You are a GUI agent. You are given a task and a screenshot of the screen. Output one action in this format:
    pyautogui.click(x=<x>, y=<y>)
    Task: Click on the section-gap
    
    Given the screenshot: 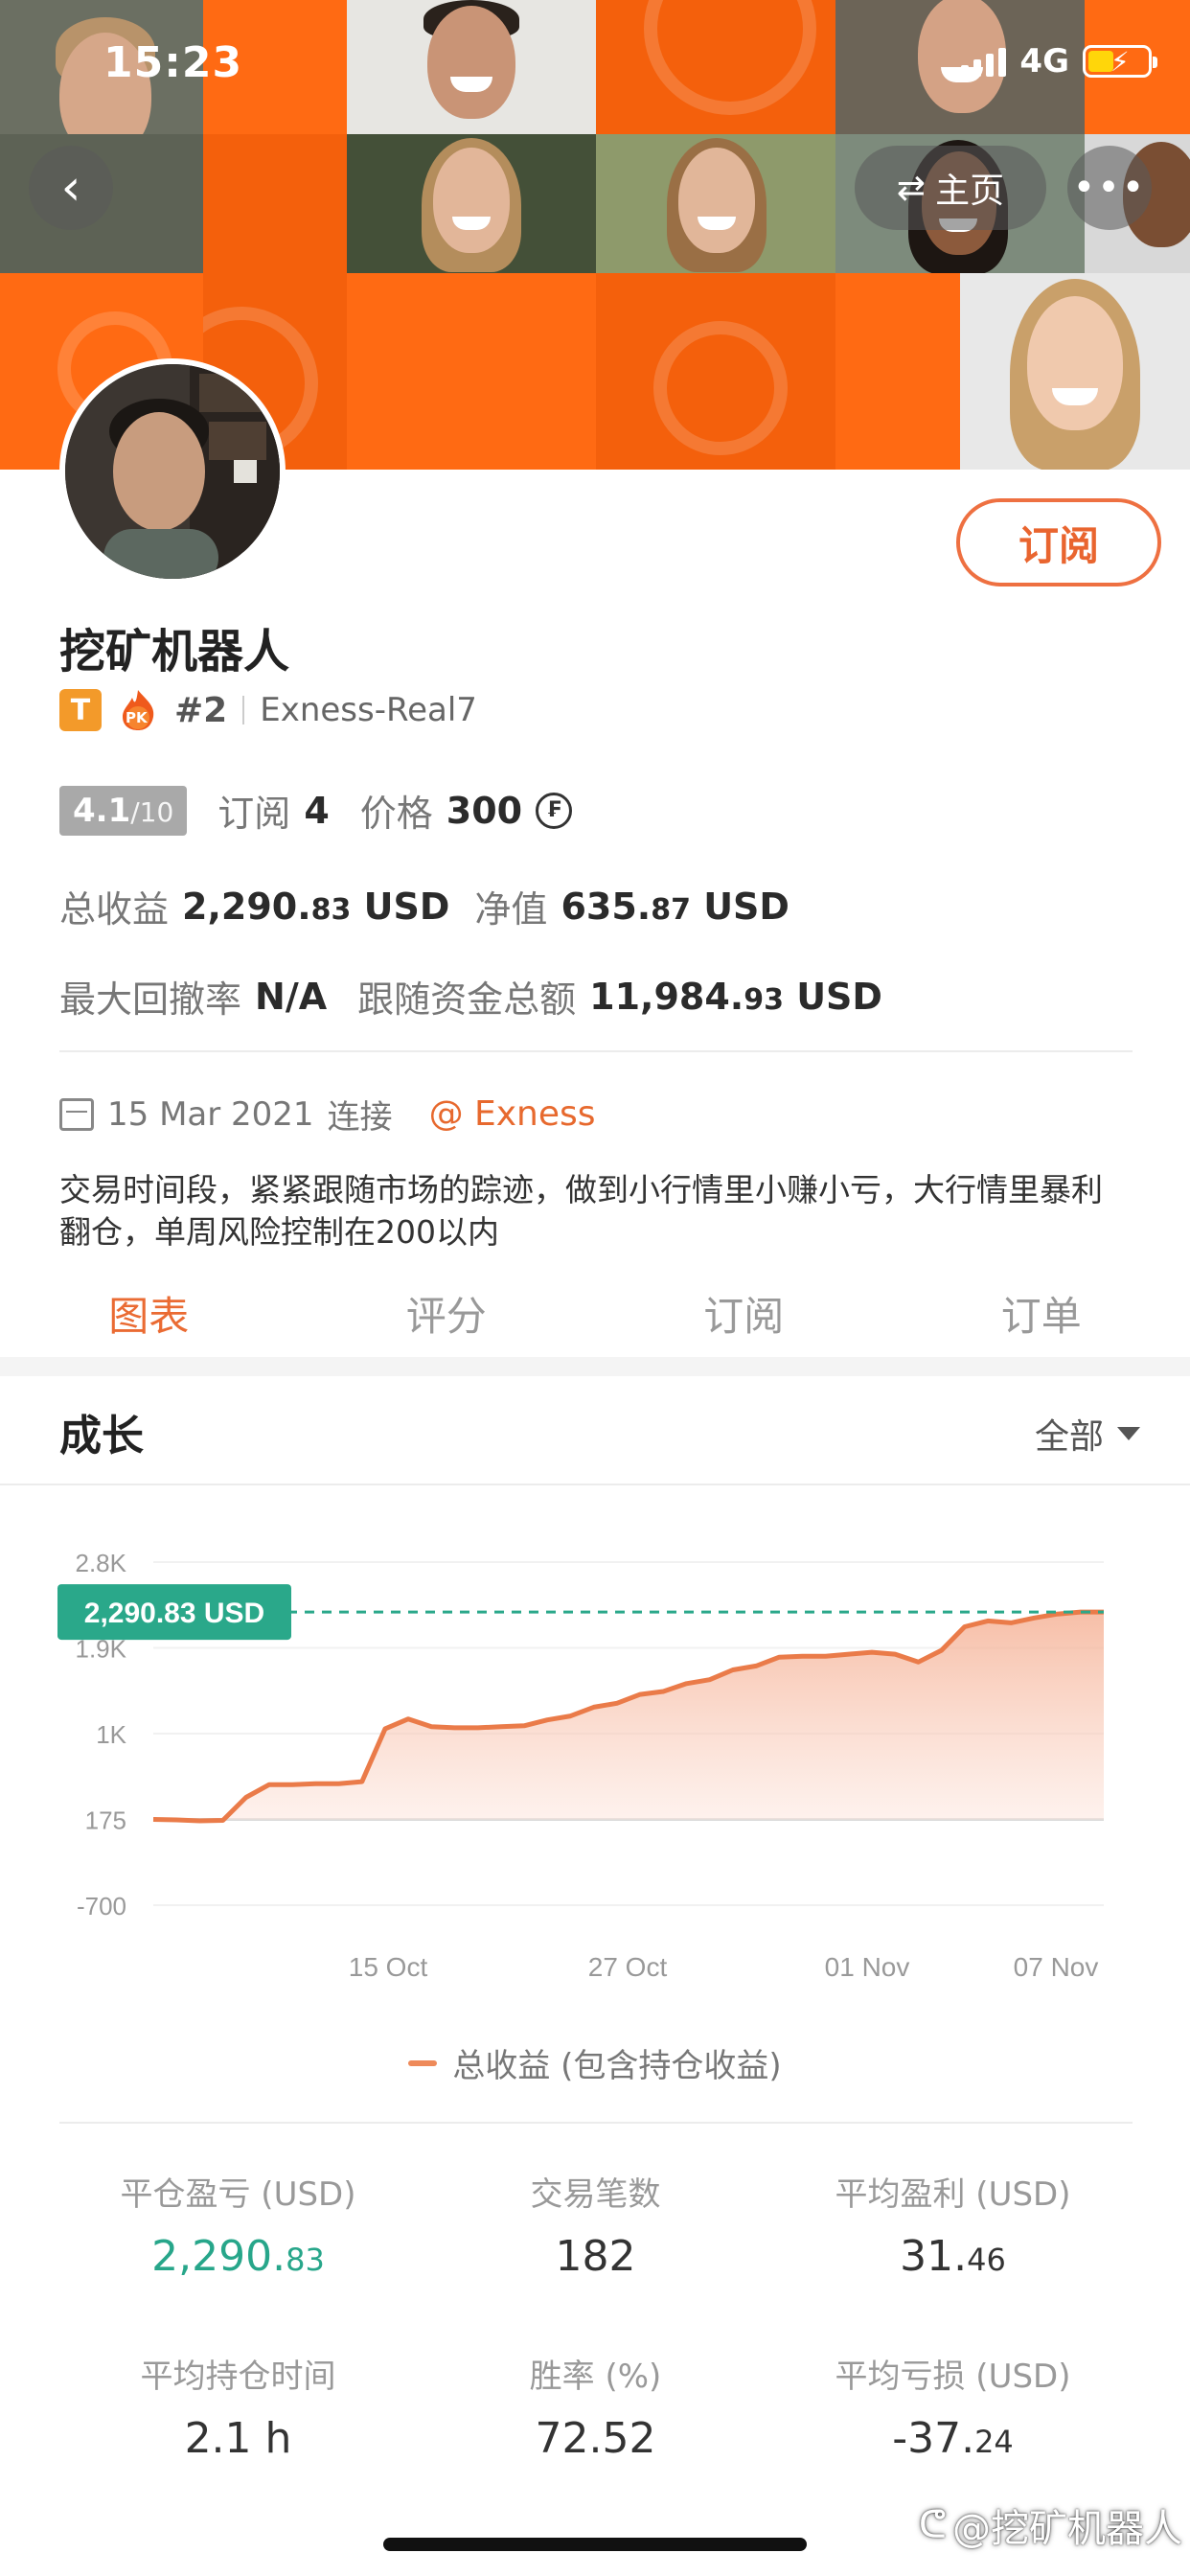 What is the action you would take?
    pyautogui.click(x=595, y=1366)
    